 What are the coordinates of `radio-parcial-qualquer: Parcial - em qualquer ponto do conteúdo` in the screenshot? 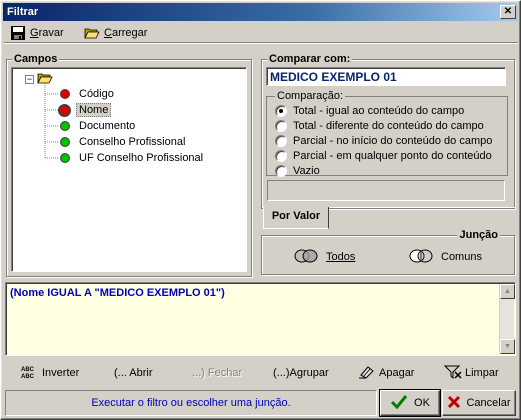 It's located at (383, 155).